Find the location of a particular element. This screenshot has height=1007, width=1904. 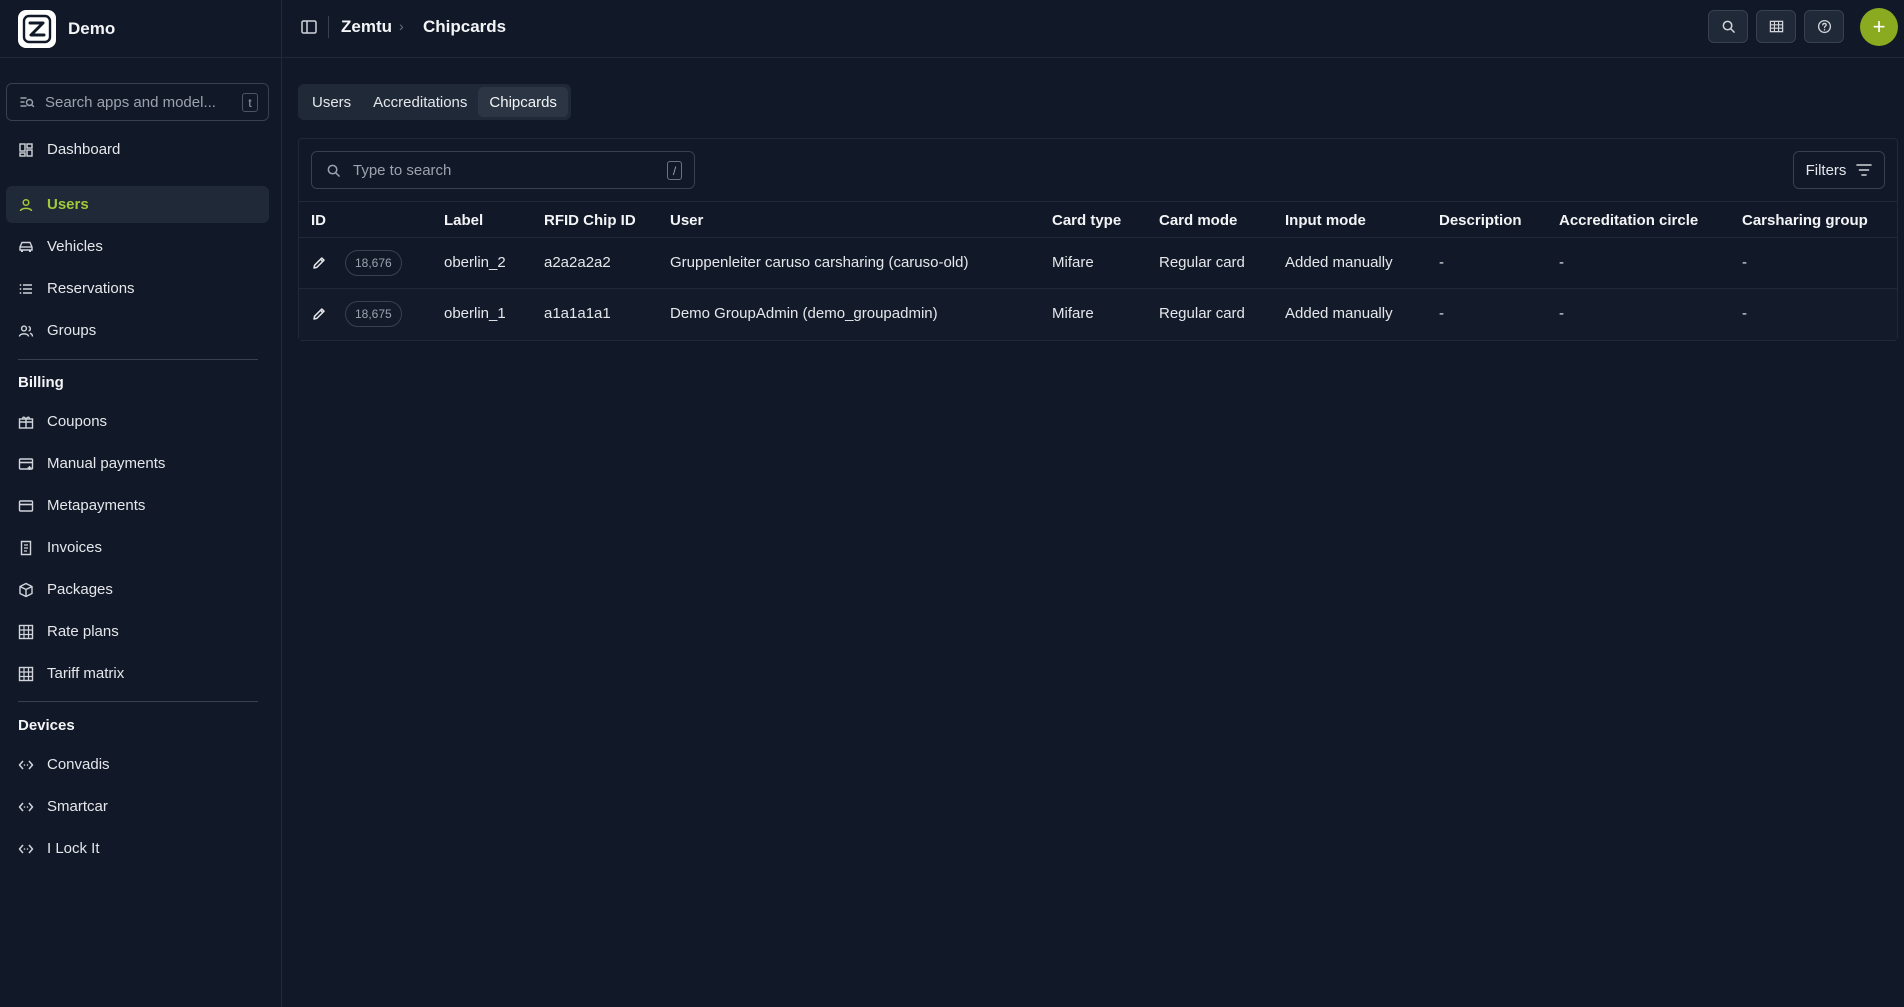

coupon-icon is located at coordinates (26, 422).